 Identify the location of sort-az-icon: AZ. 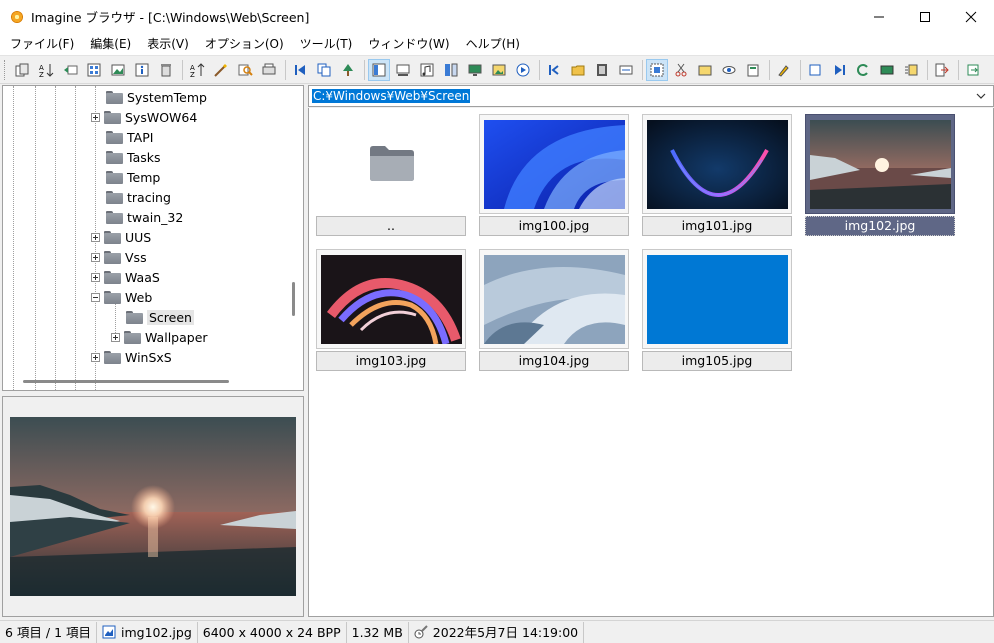
(46, 70).